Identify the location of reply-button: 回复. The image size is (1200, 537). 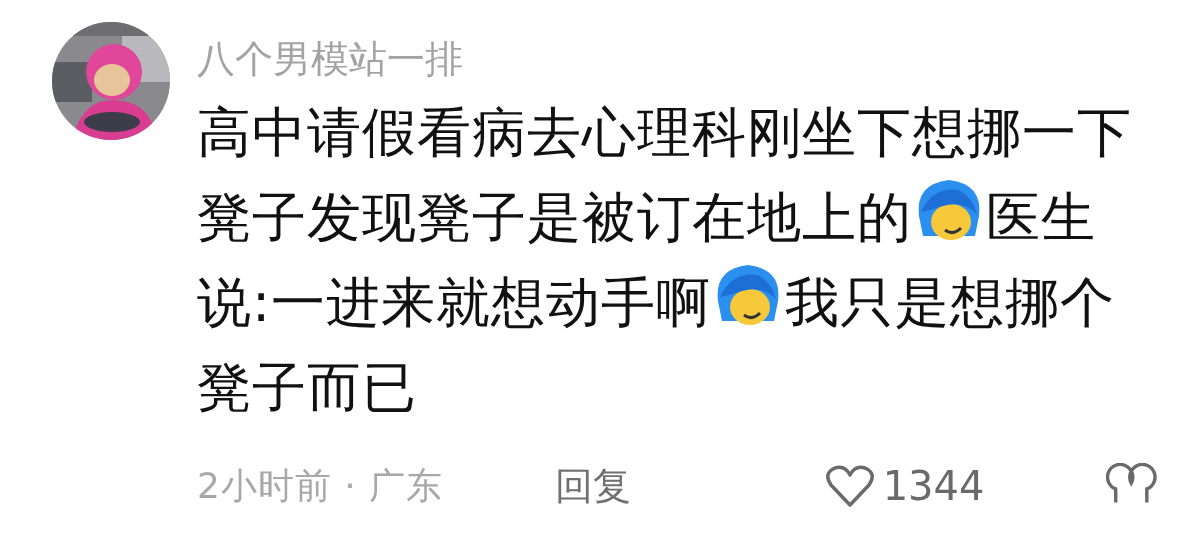
(592, 486).